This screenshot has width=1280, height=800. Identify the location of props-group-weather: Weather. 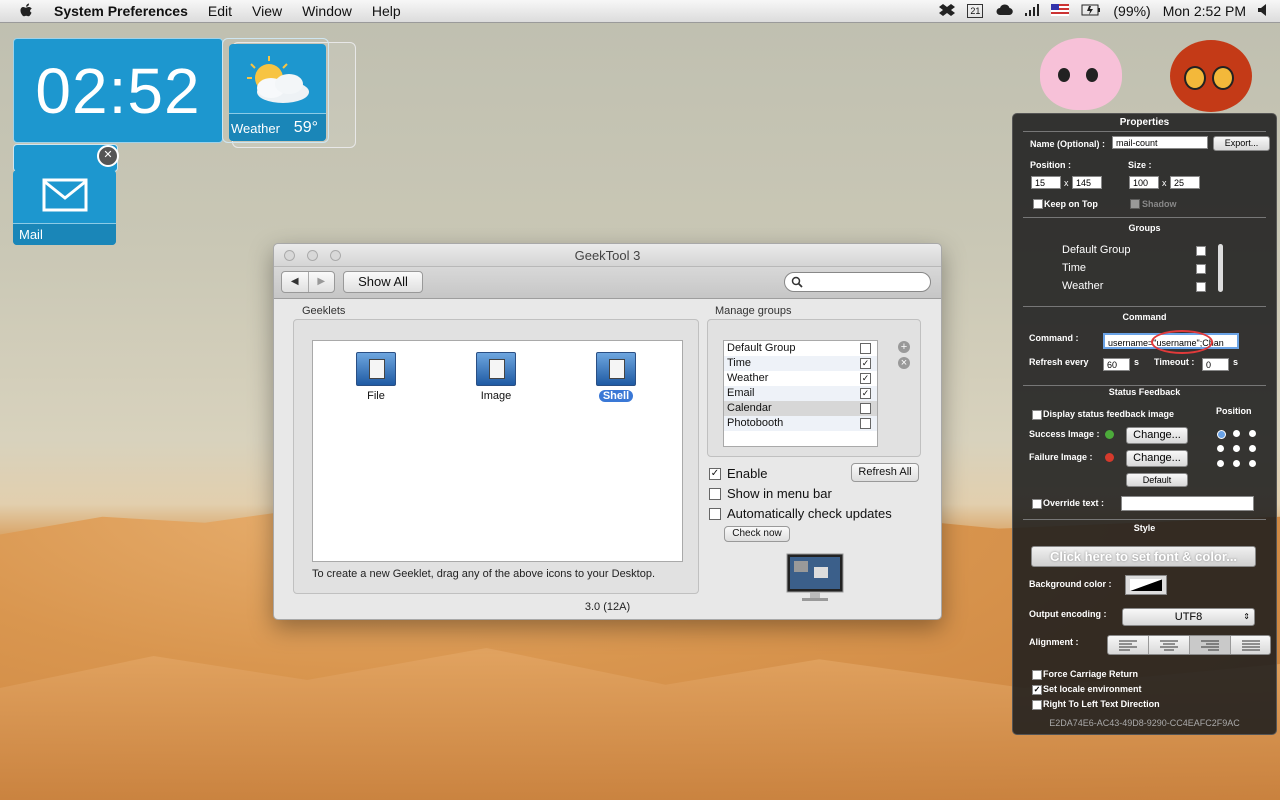
(1082, 286).